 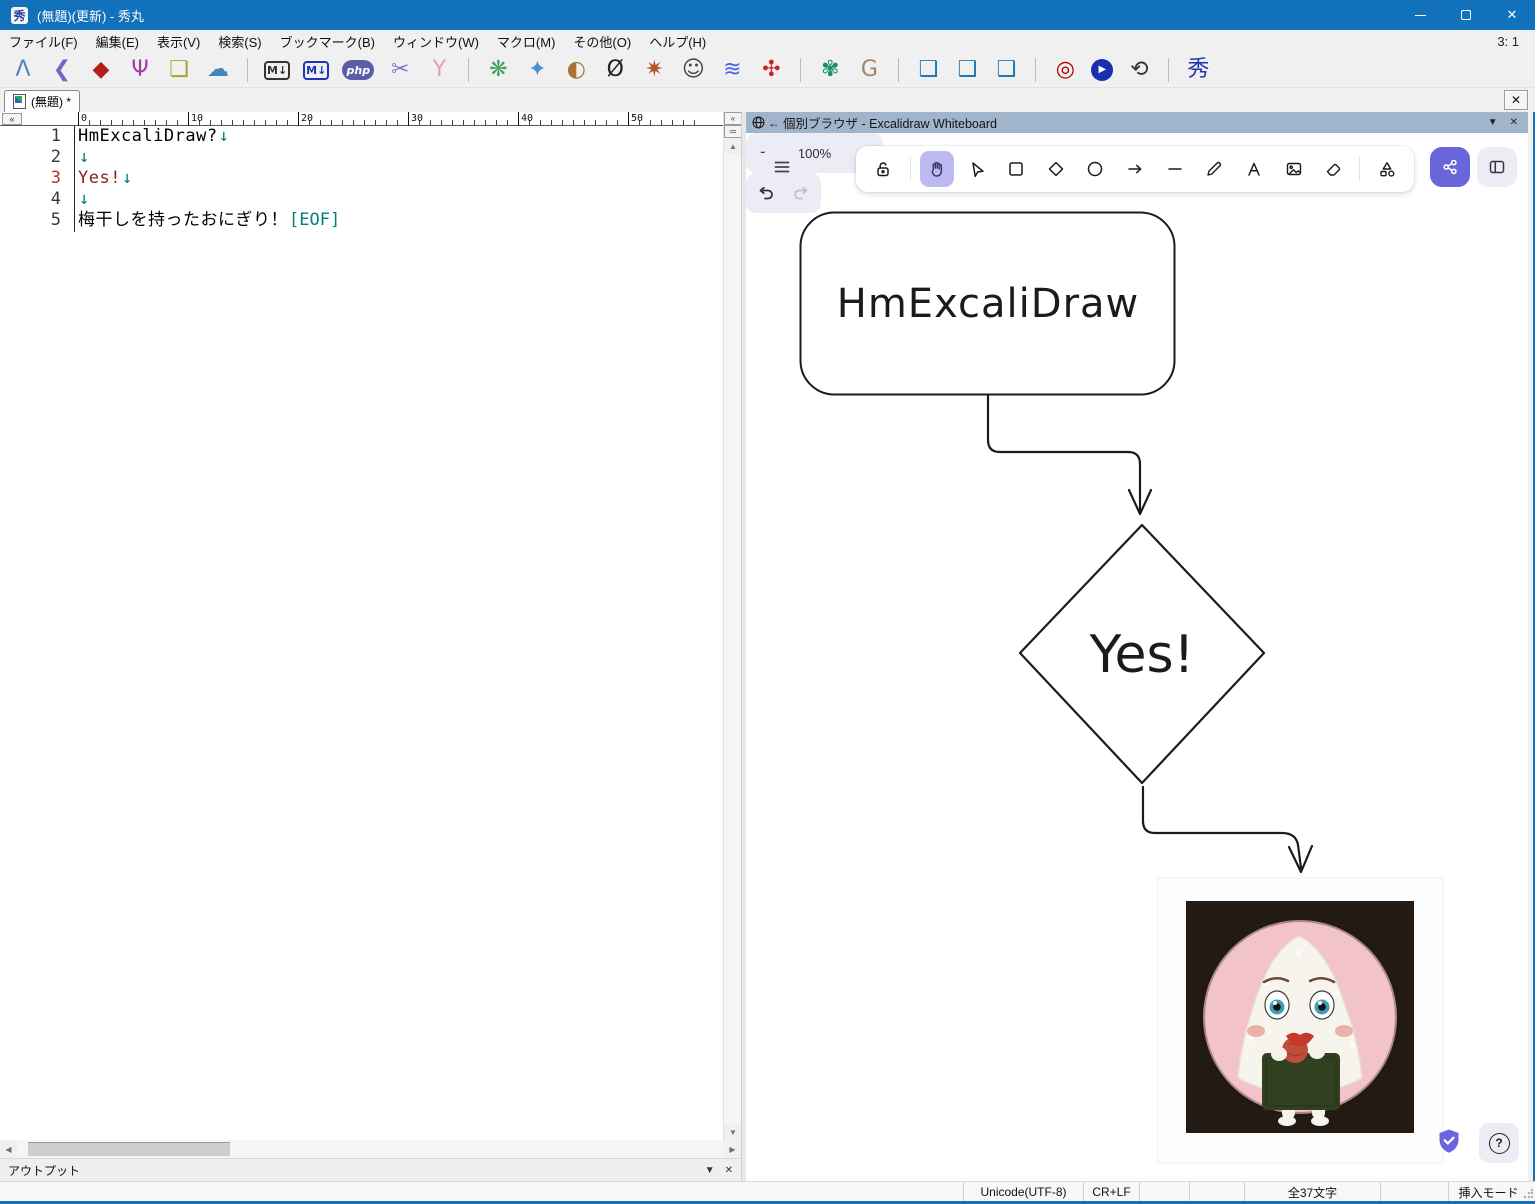 What do you see at coordinates (55, 136) in the screenshot?
I see `line-number: 1` at bounding box center [55, 136].